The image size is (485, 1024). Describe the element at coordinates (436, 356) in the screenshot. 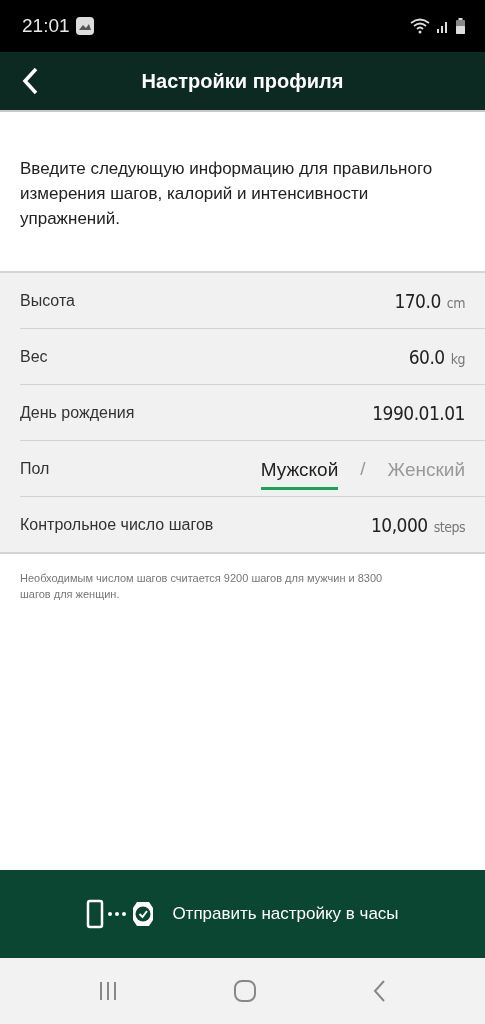

I see `setting-value: 60.0 kg` at that location.